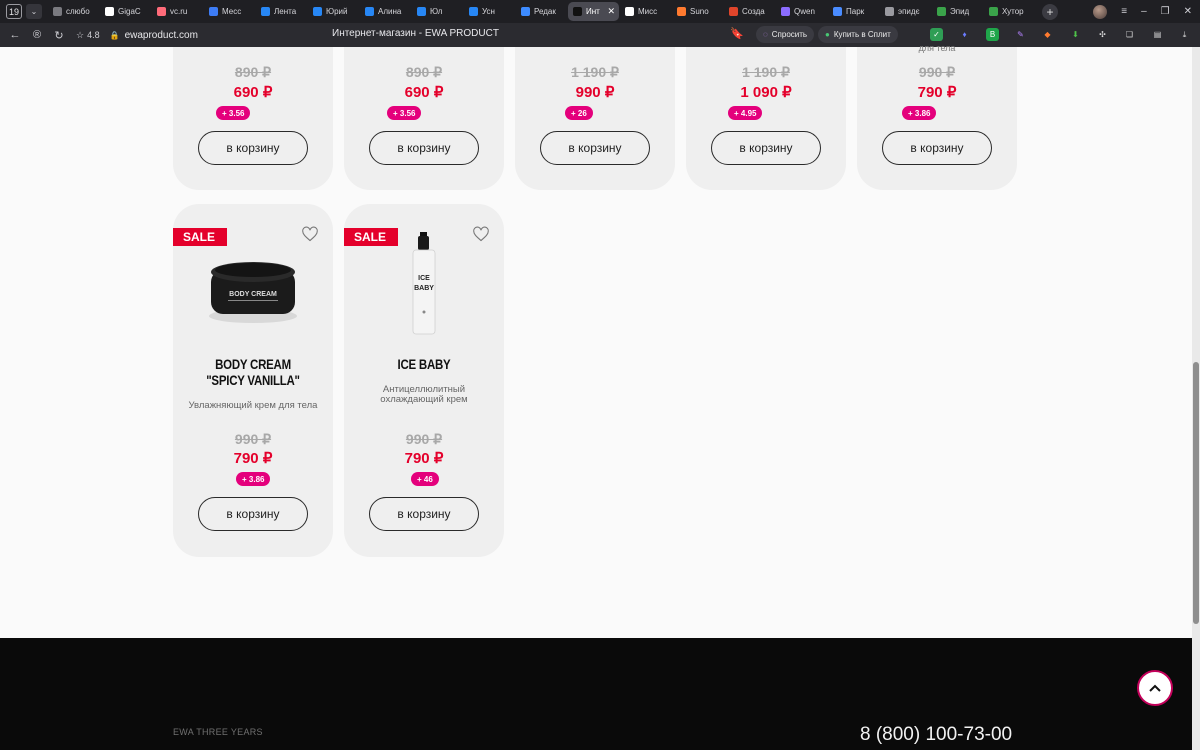  I want to click on minimize-icon: –, so click(1144, 11).